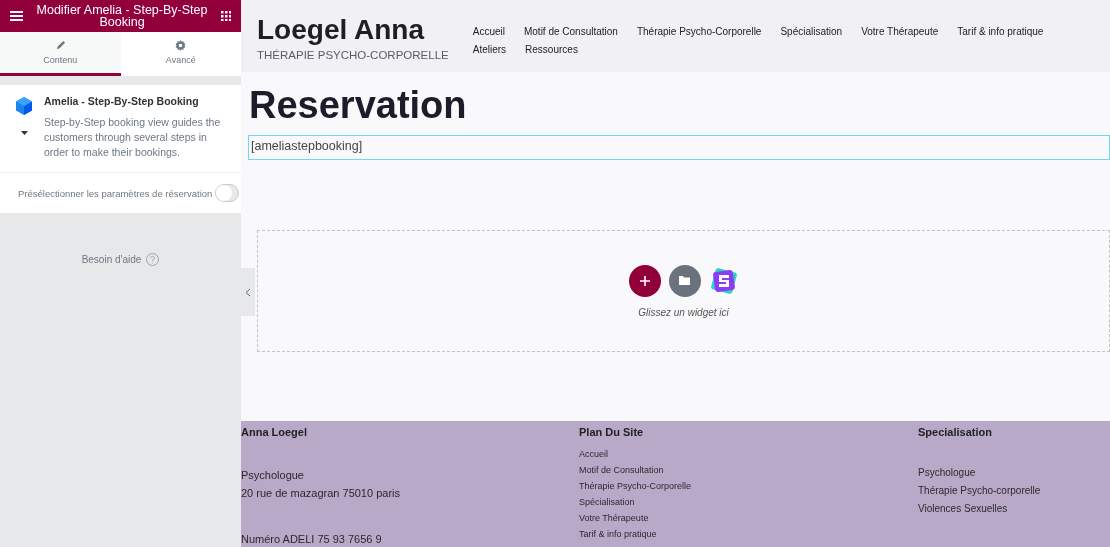 The image size is (1110, 547). Describe the element at coordinates (358, 105) in the screenshot. I see `page-heading: Reservation` at that location.